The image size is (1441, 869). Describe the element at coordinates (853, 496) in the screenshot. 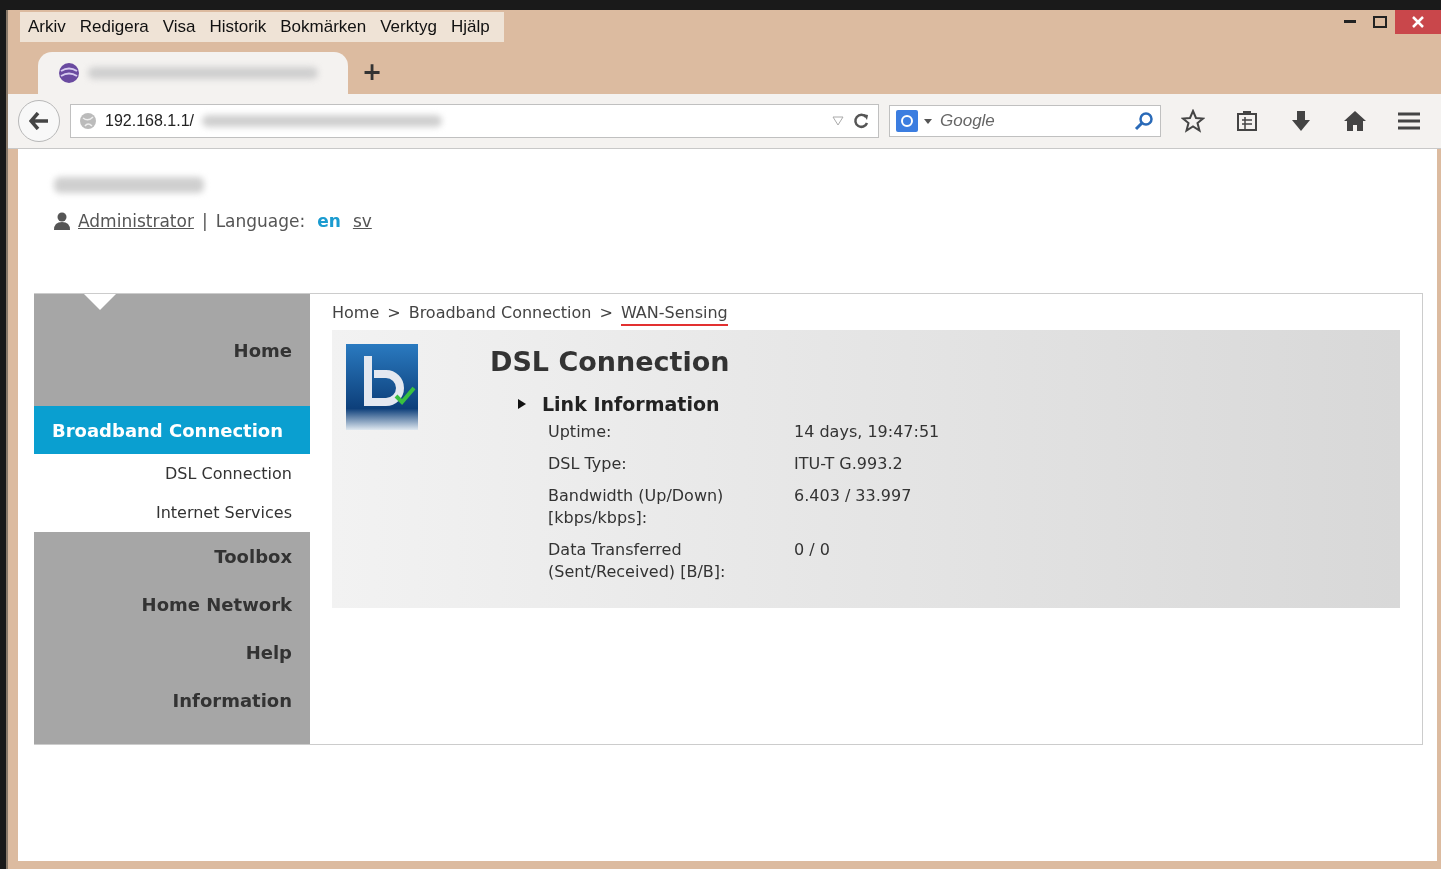

I see `info-value: 6.403 / 33.997` at that location.